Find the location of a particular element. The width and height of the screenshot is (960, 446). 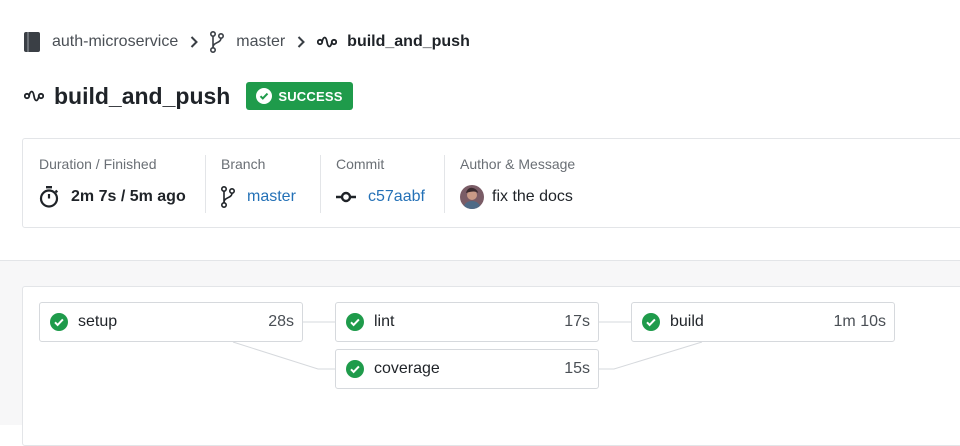

breadcrumb-repo: auth-microservice is located at coordinates (101, 42).